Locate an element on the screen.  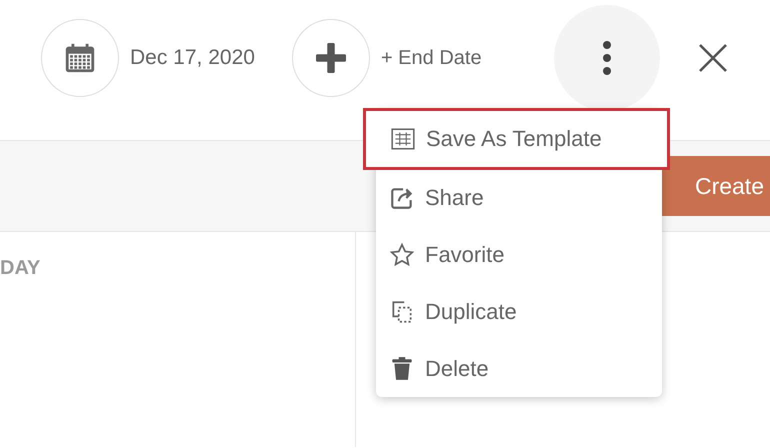
column-heading: DAY is located at coordinates (20, 268).